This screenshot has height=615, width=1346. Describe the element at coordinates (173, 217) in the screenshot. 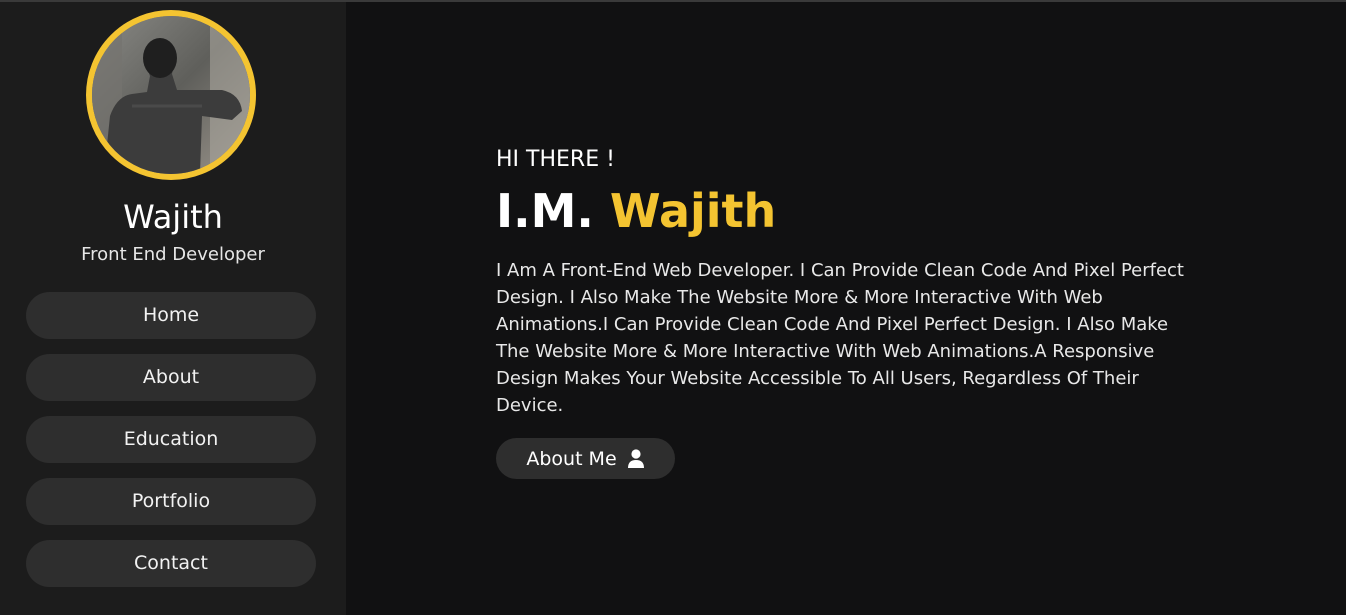

I see `profile-name: Wajith` at that location.